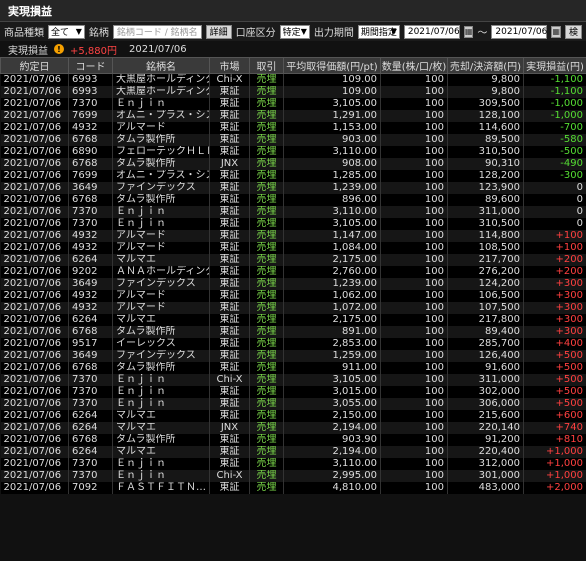 The width and height of the screenshot is (586, 561). Describe the element at coordinates (161, 284) in the screenshot. I see `cell-issue-name: ファインデックス` at that location.